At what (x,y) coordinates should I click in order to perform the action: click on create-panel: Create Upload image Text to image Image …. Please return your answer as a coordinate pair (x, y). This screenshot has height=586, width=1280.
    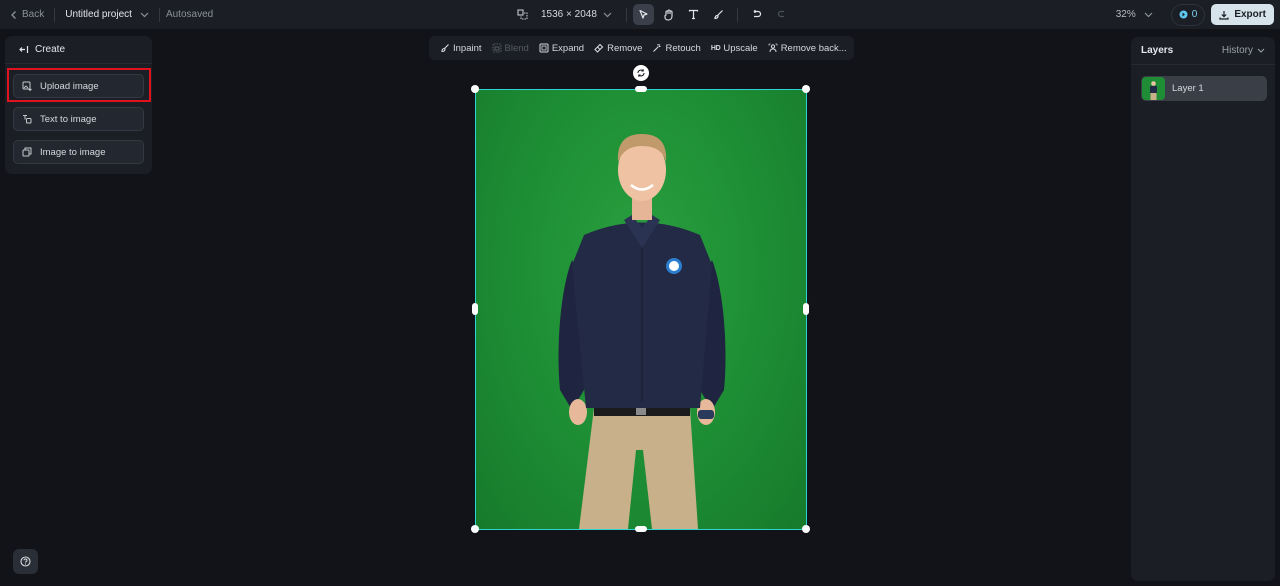
    Looking at the image, I should click on (78, 105).